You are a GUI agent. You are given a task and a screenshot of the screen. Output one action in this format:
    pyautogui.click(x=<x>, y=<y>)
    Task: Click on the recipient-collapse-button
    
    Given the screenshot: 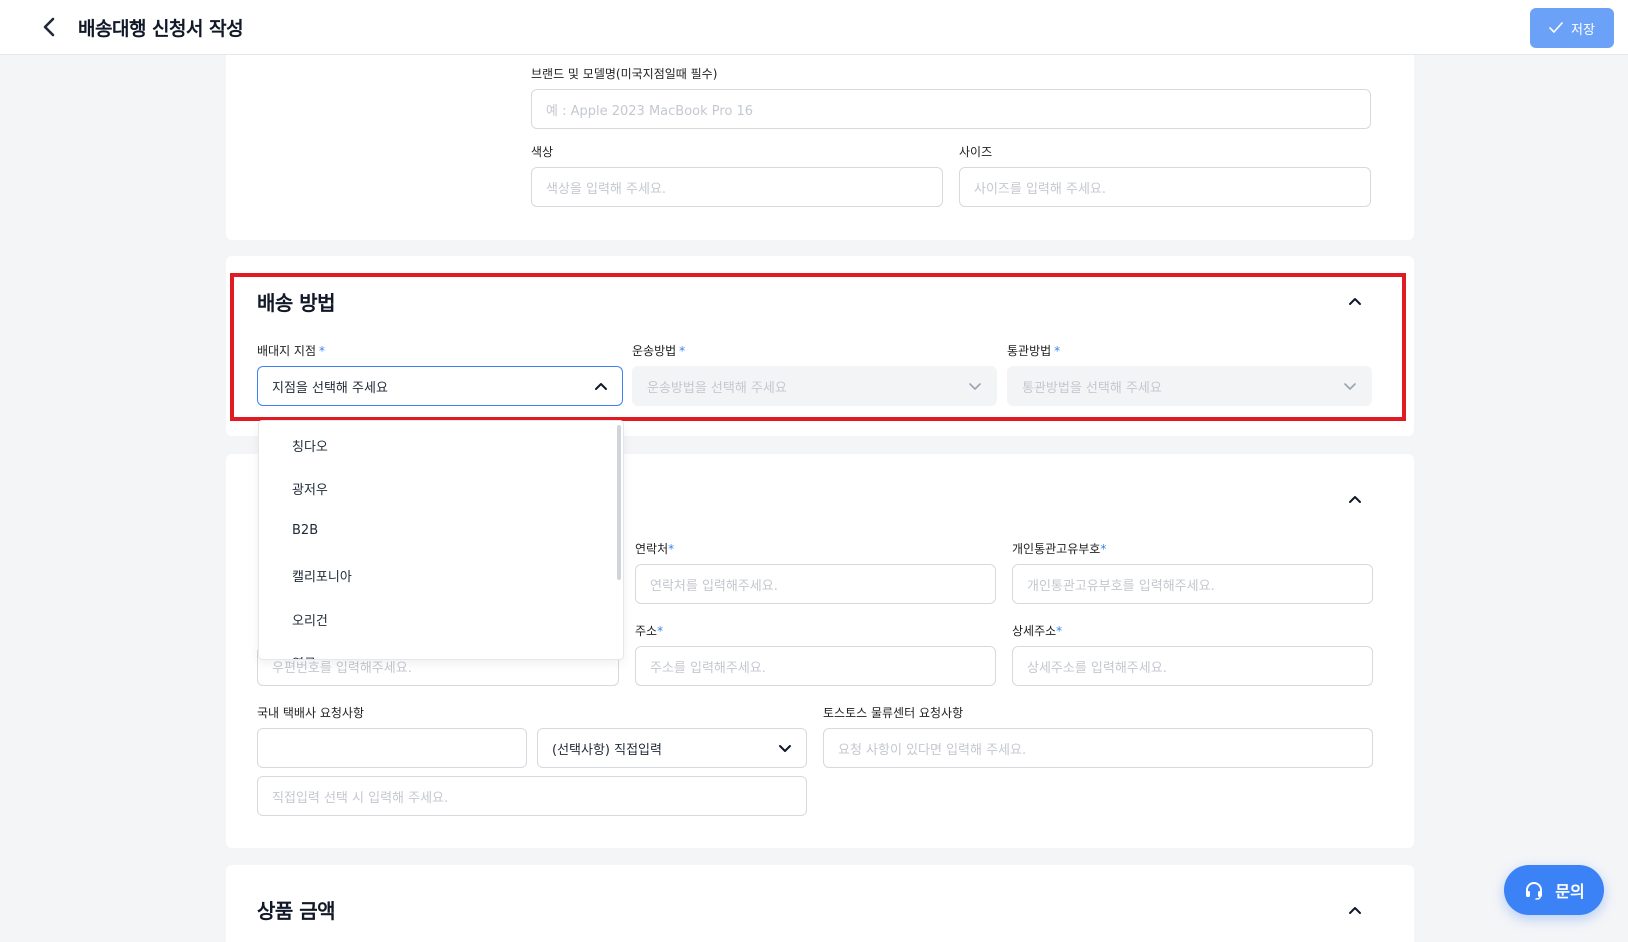 What is the action you would take?
    pyautogui.click(x=1355, y=499)
    